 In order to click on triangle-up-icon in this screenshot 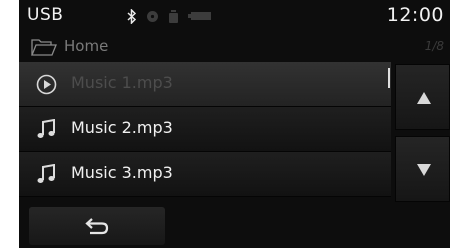, I will do `click(424, 98)`.